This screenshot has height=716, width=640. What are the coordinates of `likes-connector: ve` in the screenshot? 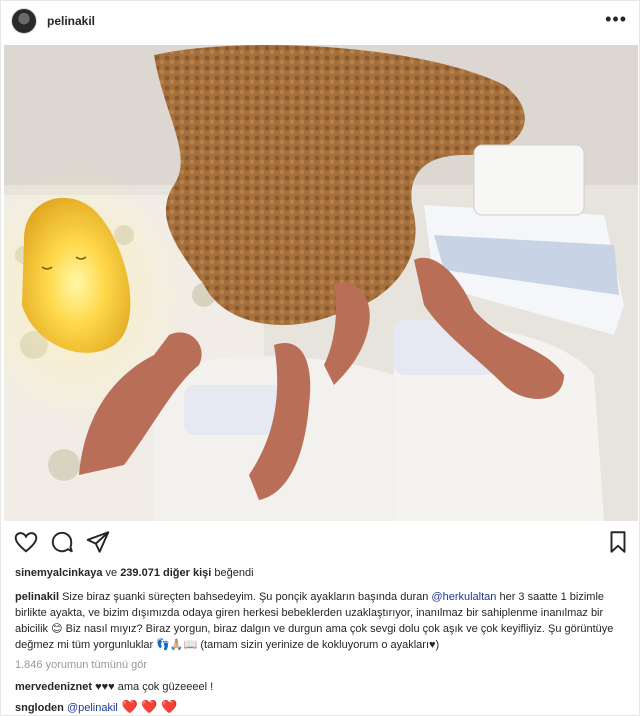 It's located at (111, 573).